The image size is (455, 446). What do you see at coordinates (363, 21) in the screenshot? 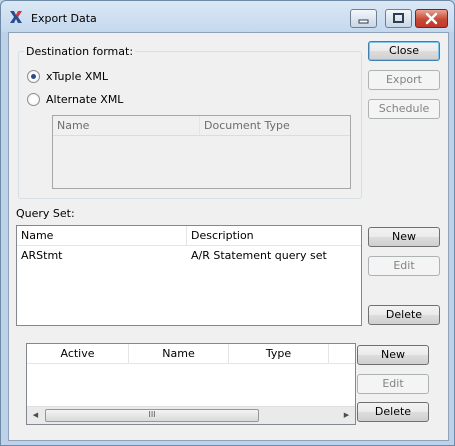
I see `minimize-icon` at bounding box center [363, 21].